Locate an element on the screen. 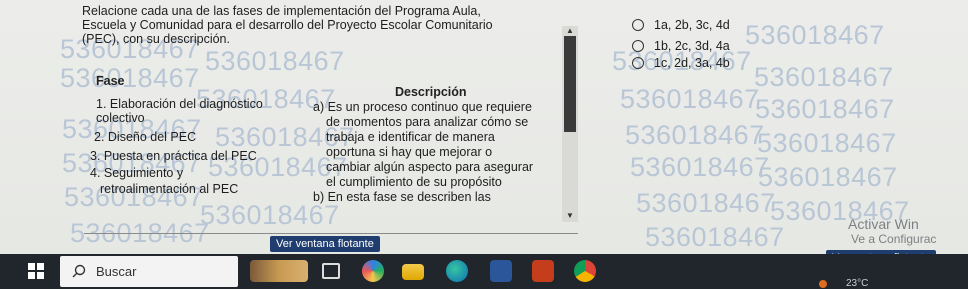  fase-item: 2. Diseño del PEC is located at coordinates (145, 137).